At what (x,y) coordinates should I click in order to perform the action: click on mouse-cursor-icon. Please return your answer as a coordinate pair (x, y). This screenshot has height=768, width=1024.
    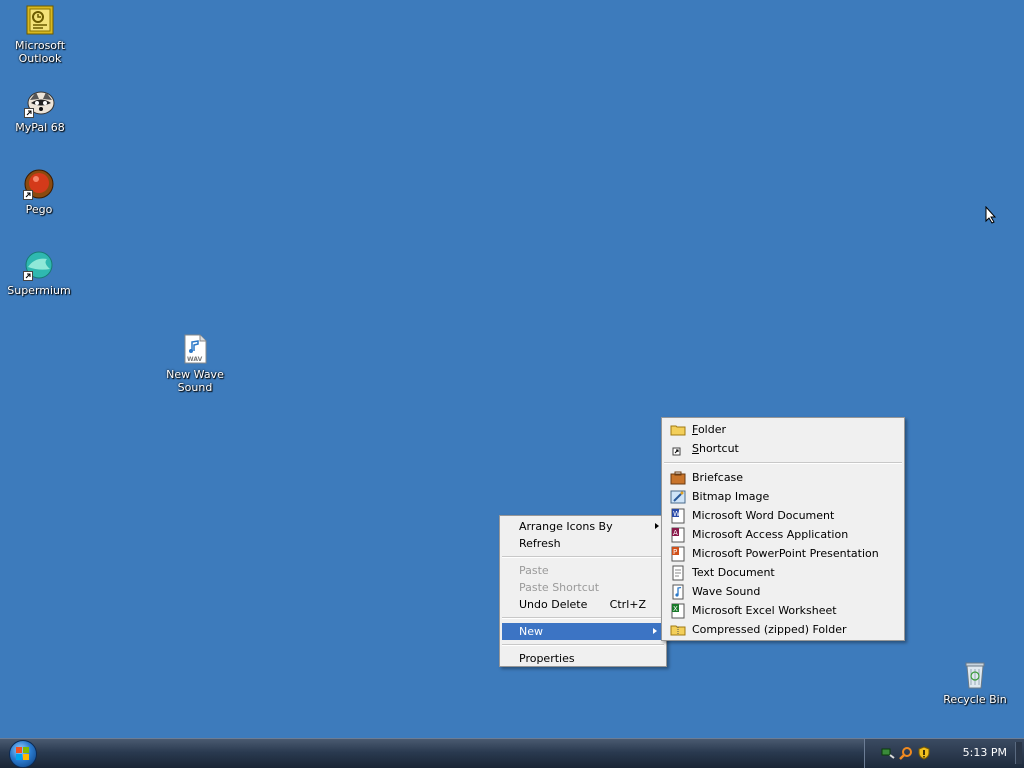
    Looking at the image, I should click on (991, 216).